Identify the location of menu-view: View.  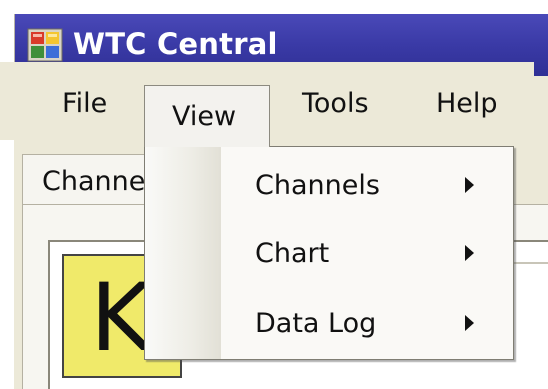
(207, 116).